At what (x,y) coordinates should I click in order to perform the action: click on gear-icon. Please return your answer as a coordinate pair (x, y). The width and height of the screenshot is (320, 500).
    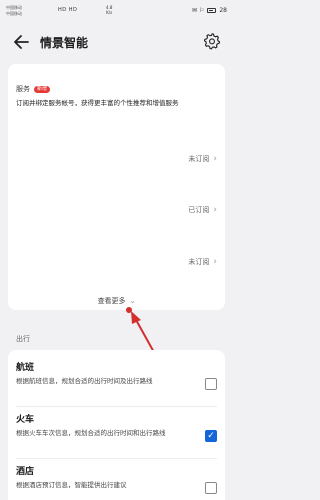
    Looking at the image, I should click on (212, 41).